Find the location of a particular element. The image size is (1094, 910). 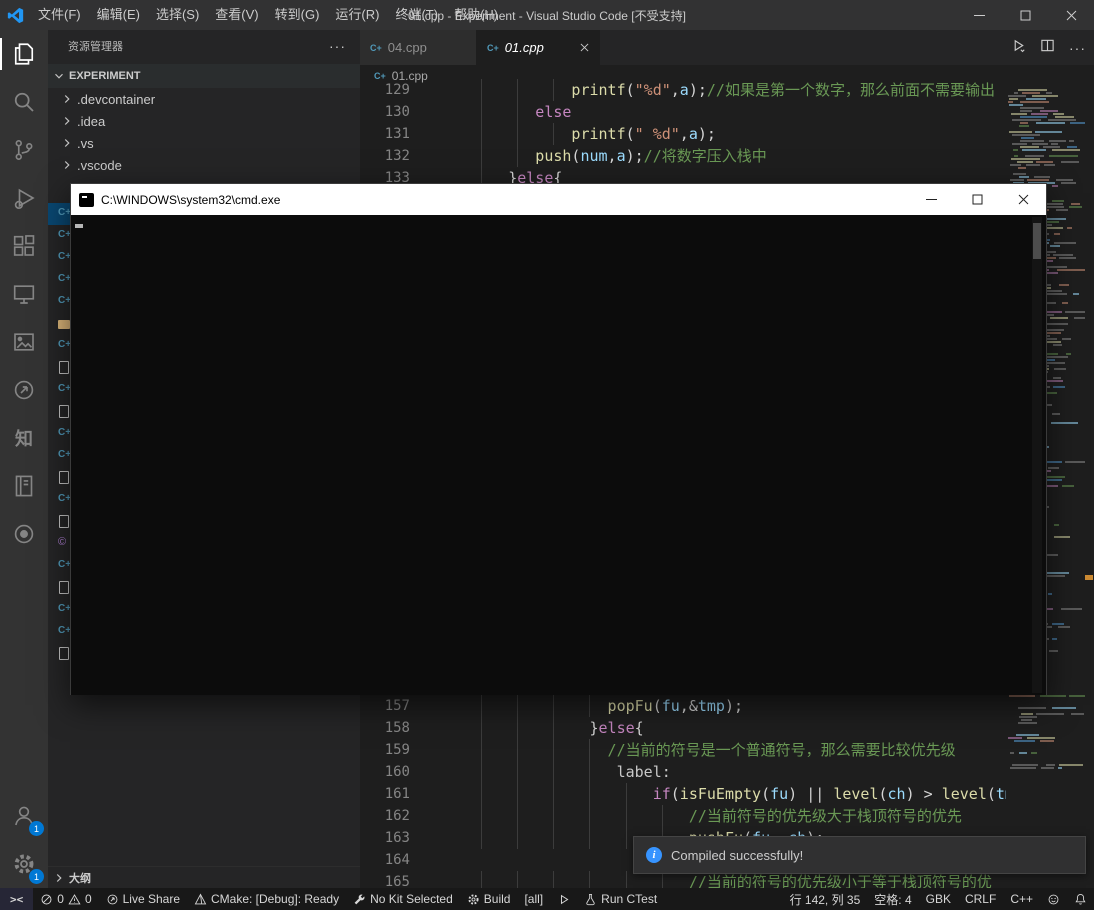

activity-zhihu: 知 is located at coordinates (24, 438).